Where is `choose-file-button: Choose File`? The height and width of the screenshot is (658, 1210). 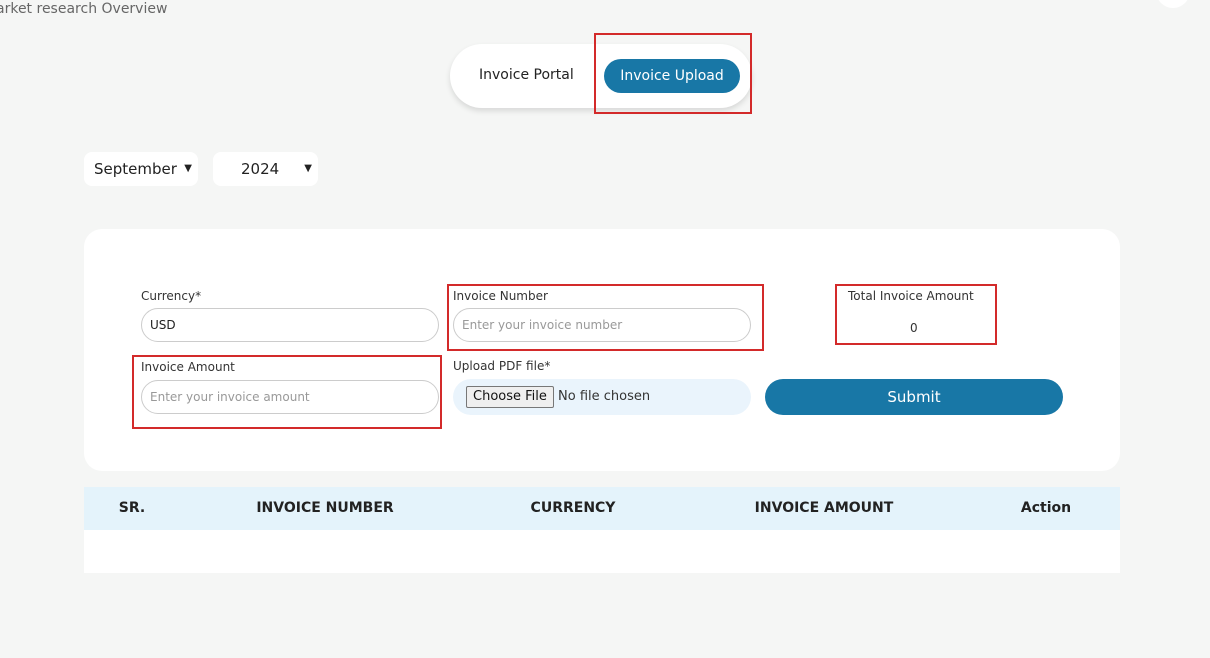
choose-file-button: Choose File is located at coordinates (510, 397).